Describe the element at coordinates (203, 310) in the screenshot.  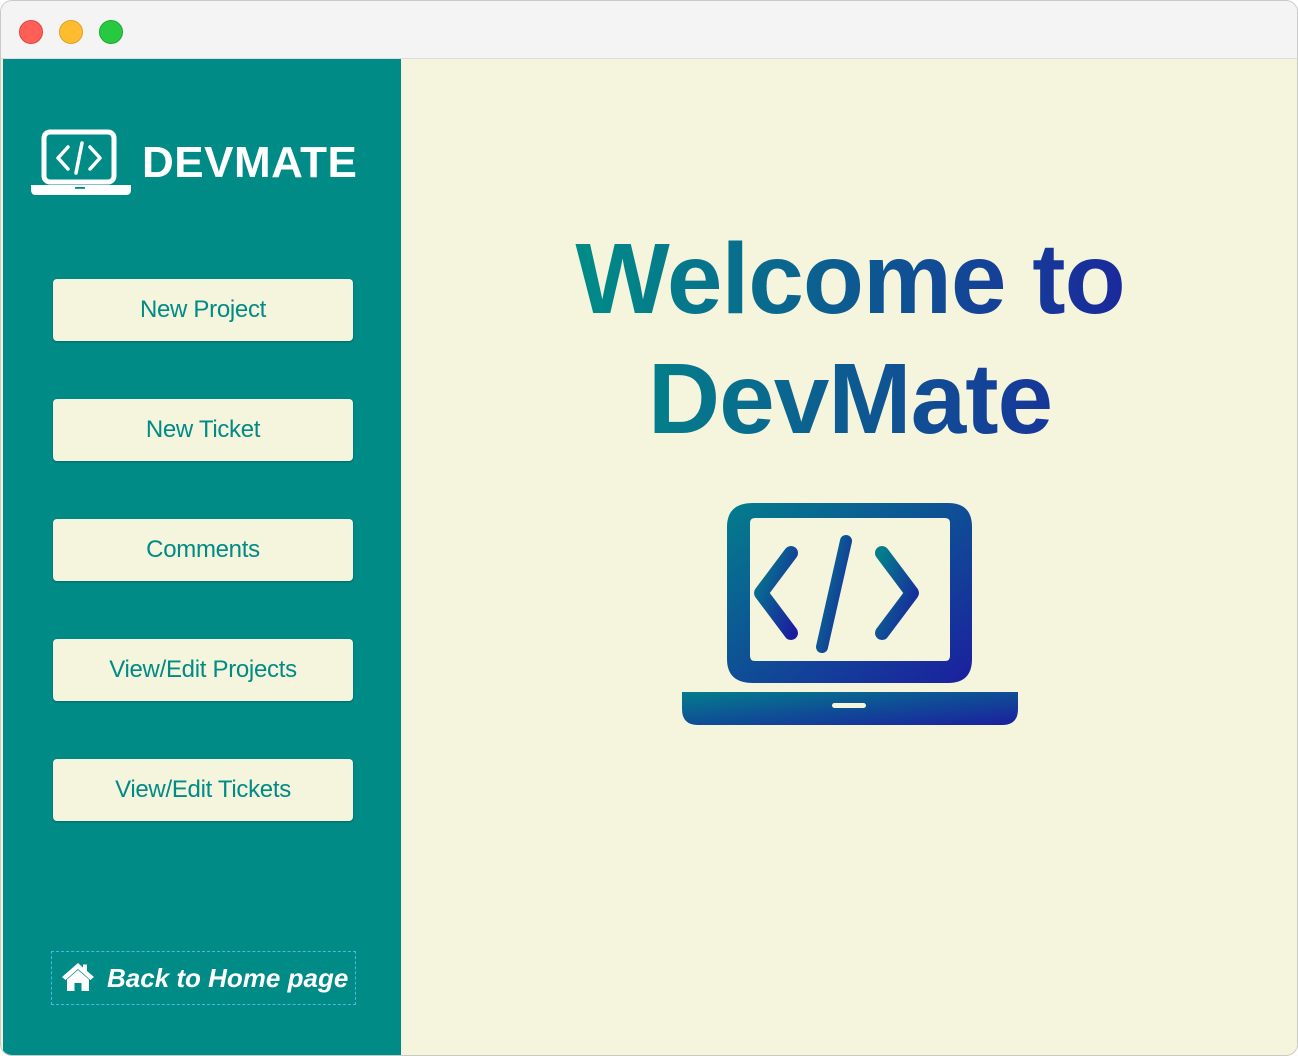
I see `new-project-button: New Project` at that location.